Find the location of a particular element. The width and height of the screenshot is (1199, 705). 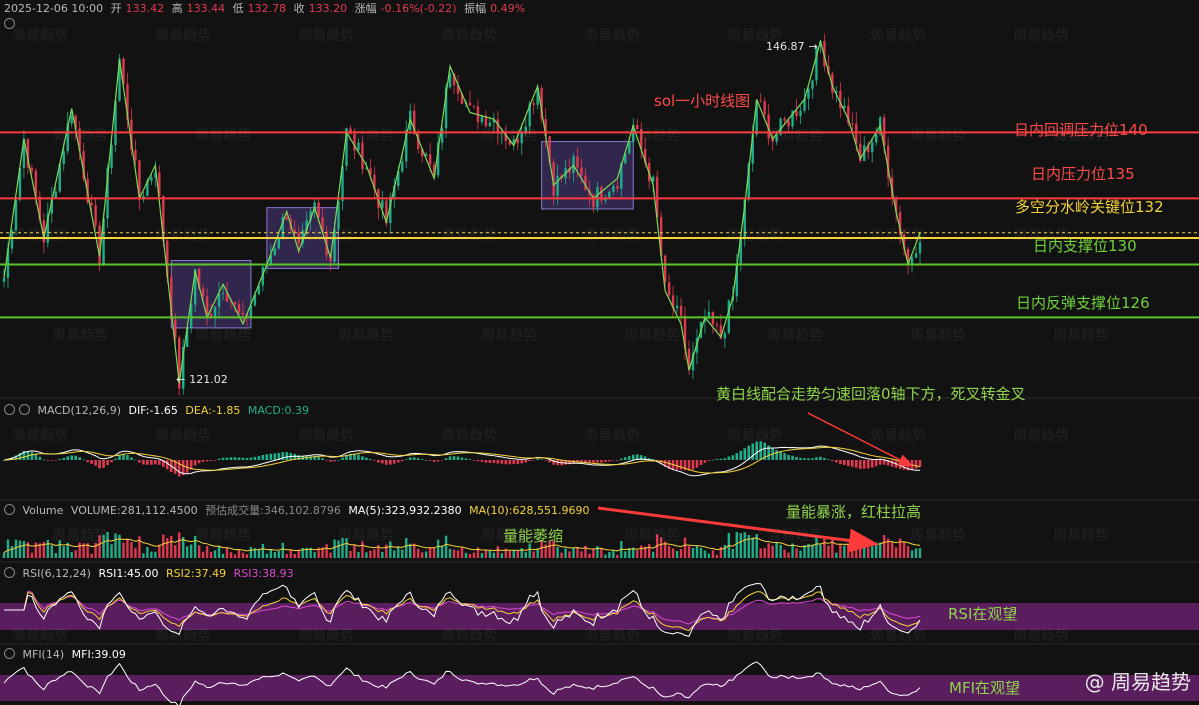

high-marker: 146.87 → is located at coordinates (794, 47).